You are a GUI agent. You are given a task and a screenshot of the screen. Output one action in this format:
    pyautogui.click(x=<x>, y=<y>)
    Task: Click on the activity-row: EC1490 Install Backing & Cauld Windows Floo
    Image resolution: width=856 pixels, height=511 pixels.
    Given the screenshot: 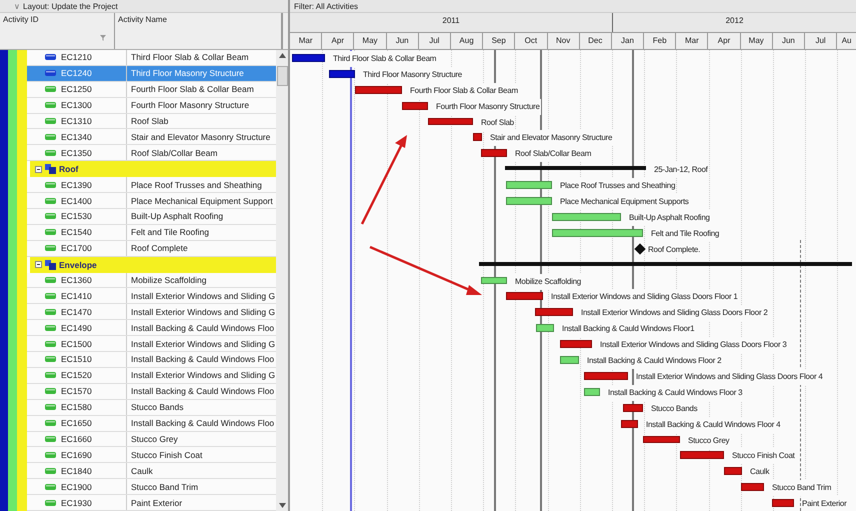 What is the action you would take?
    pyautogui.click(x=151, y=328)
    